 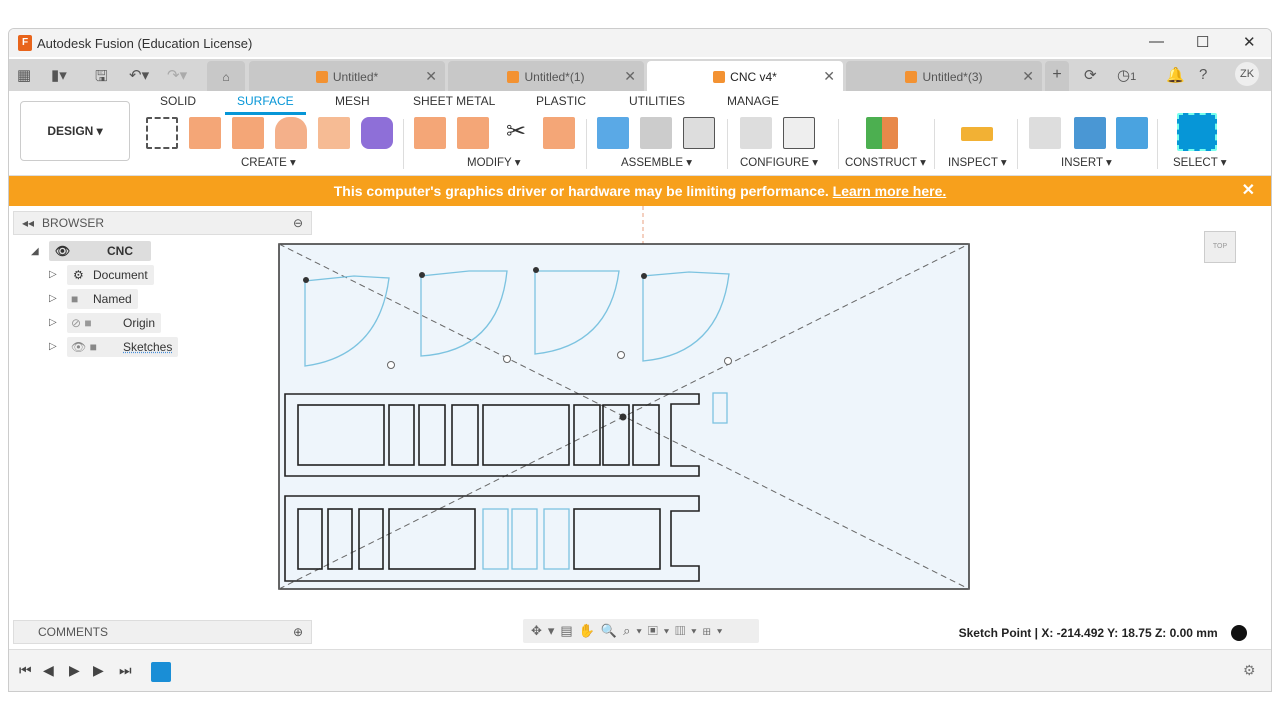 I want to click on create-menu: CREATE ▾, so click(x=268, y=162).